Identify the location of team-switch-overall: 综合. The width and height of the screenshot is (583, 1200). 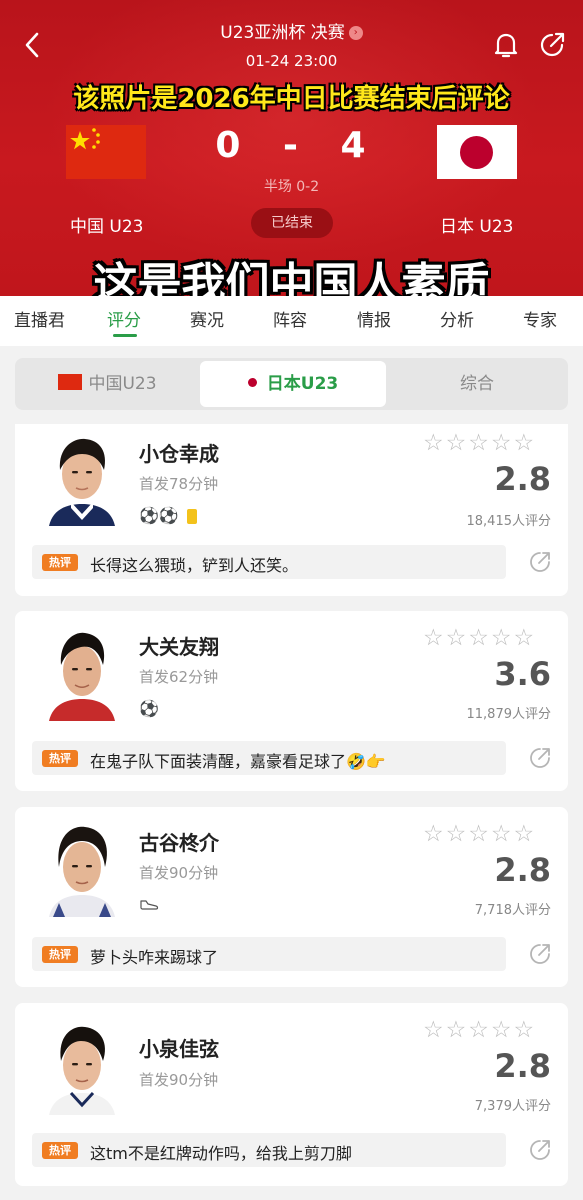
(477, 384).